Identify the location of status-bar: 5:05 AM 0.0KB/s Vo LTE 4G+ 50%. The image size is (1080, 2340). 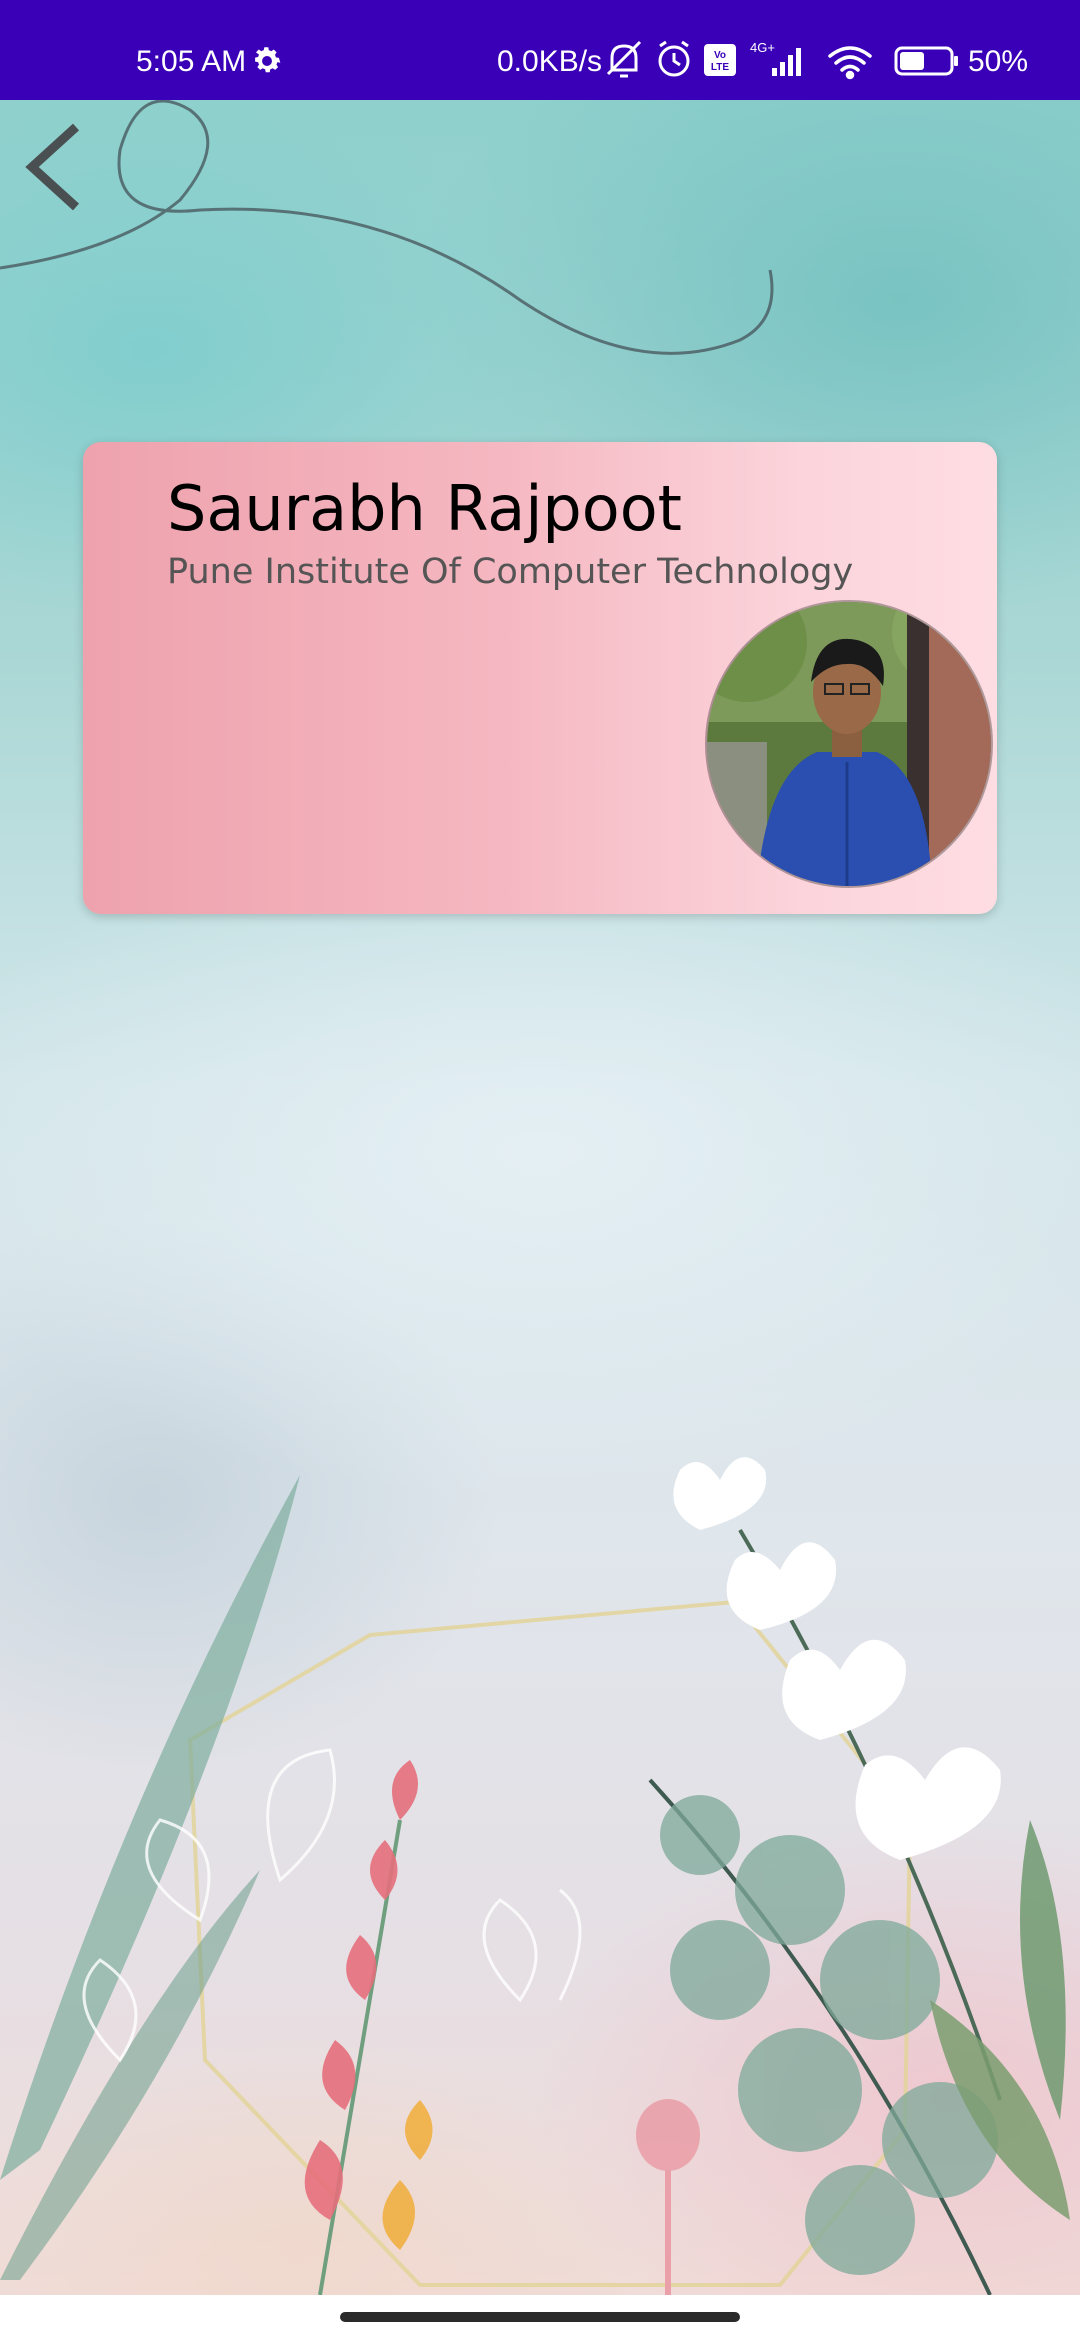
(540, 50).